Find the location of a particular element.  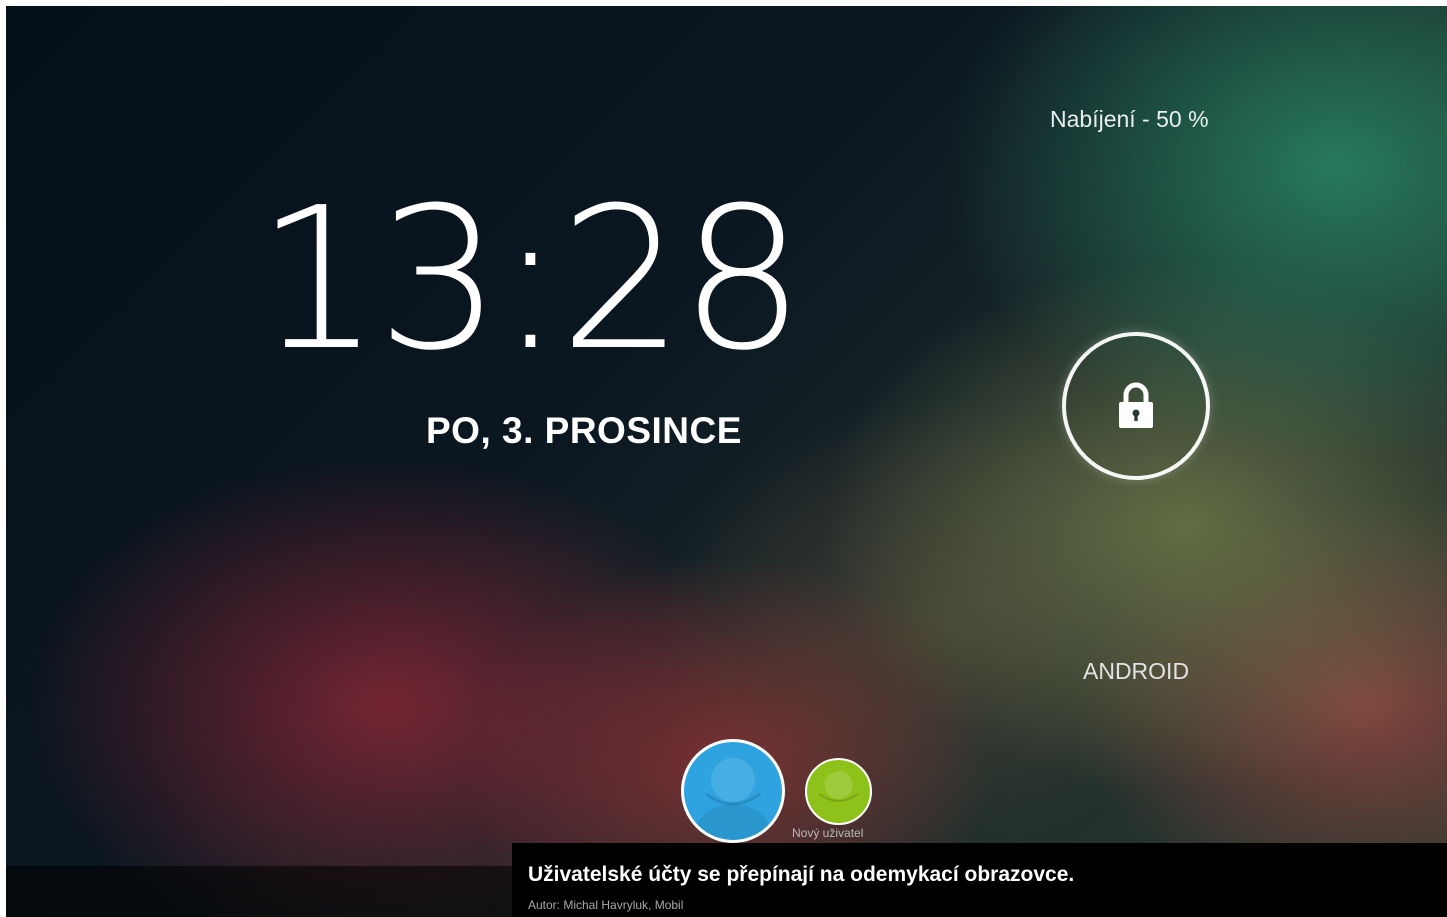

new-user-label: Nový uživatel is located at coordinates (828, 833).